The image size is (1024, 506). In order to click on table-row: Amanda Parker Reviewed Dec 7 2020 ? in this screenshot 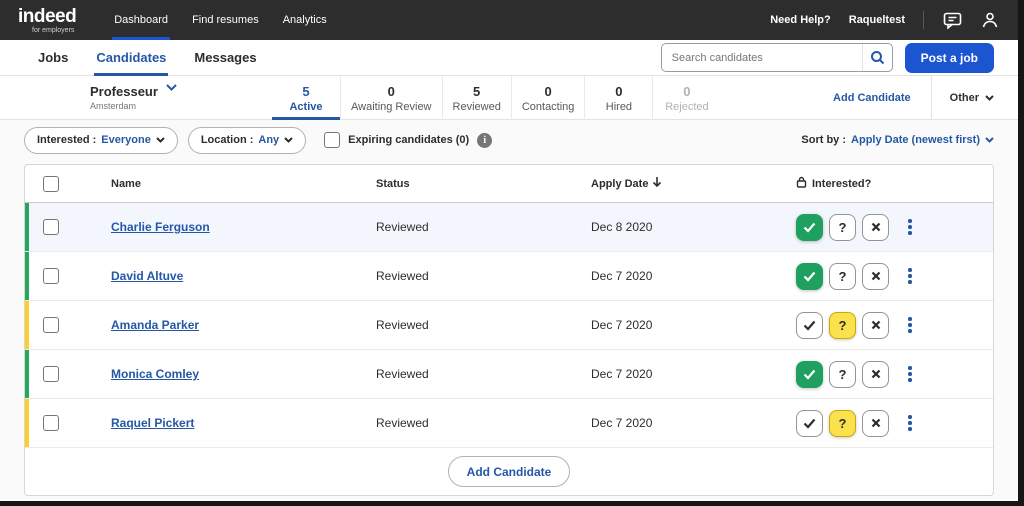, I will do `click(509, 325)`.